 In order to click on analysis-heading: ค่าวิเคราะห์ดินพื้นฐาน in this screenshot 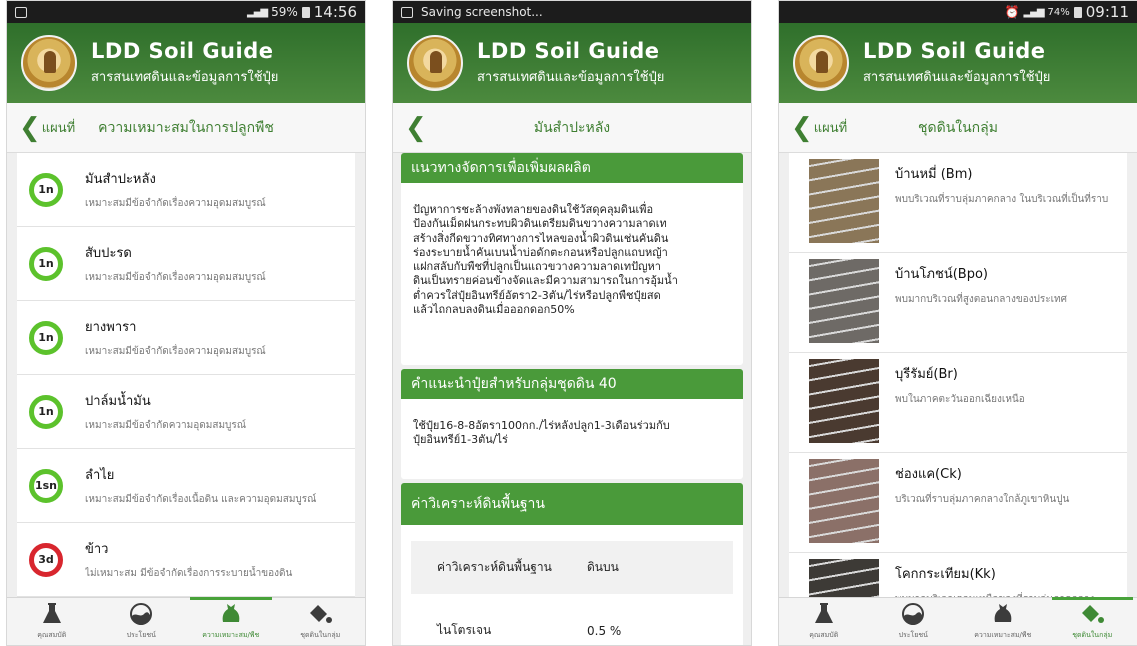, I will do `click(572, 504)`.